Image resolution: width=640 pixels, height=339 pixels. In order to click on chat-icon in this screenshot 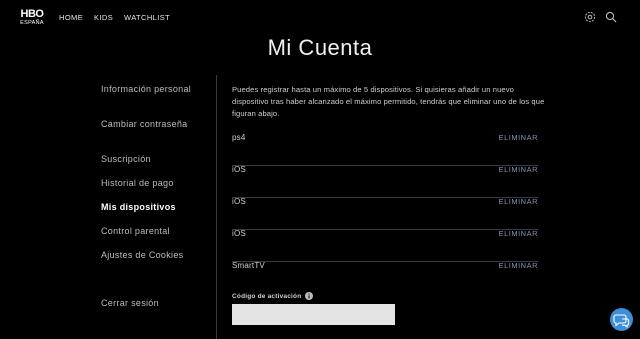, I will do `click(621, 321)`.